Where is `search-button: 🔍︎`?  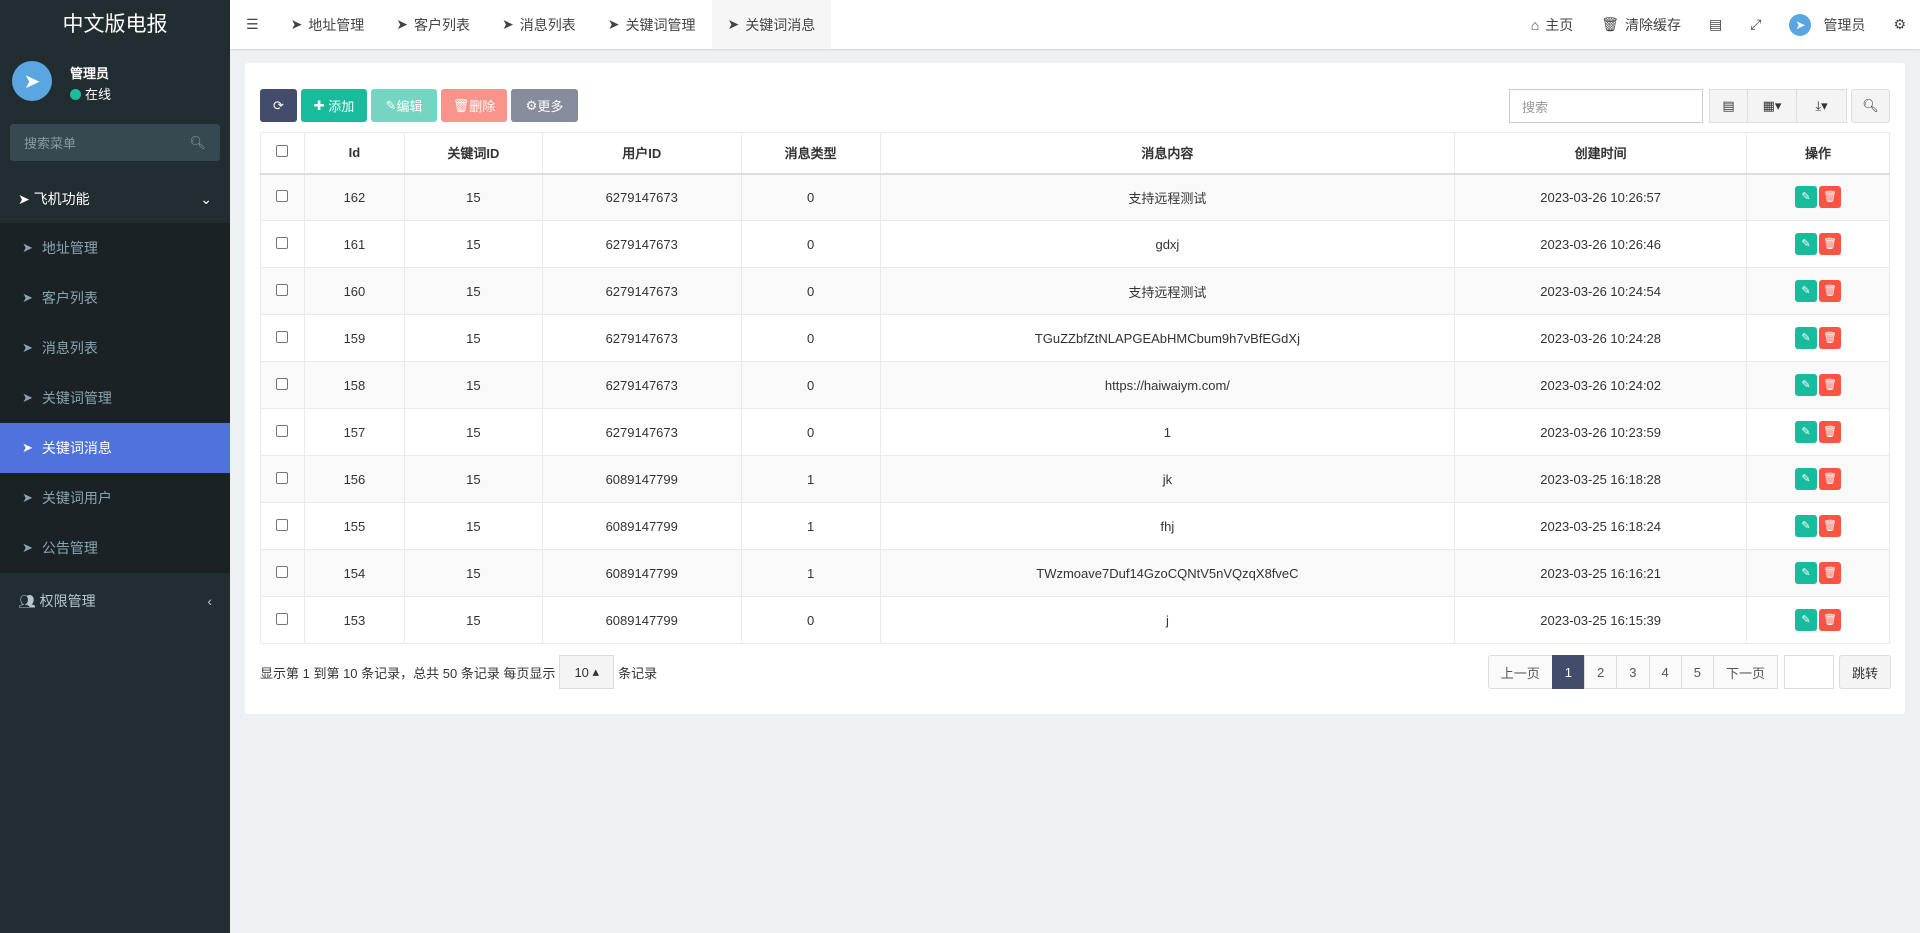 search-button: 🔍︎ is located at coordinates (1870, 106).